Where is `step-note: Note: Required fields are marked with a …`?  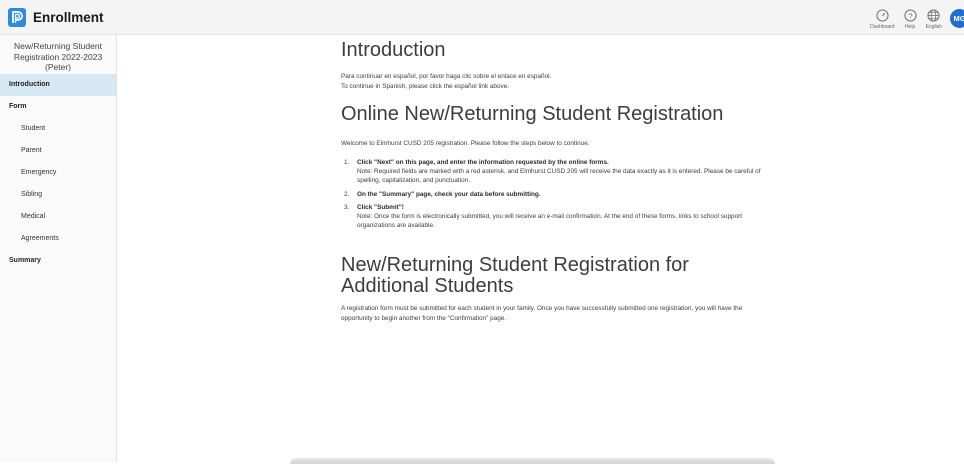 step-note: Note: Required fields are marked with a … is located at coordinates (559, 176).